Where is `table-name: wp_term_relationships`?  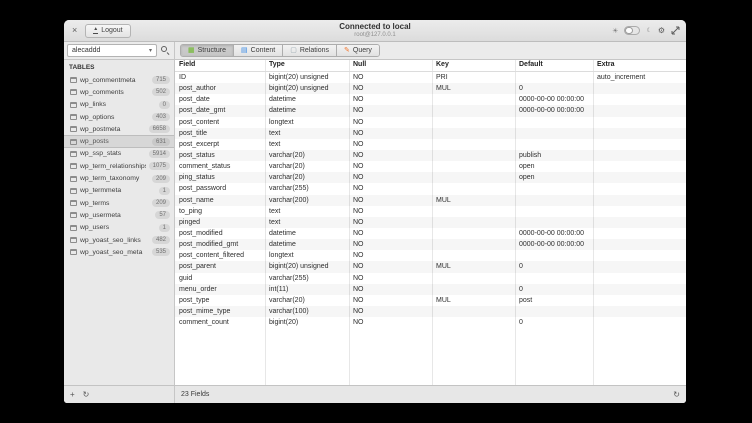 table-name: wp_term_relationships is located at coordinates (113, 166).